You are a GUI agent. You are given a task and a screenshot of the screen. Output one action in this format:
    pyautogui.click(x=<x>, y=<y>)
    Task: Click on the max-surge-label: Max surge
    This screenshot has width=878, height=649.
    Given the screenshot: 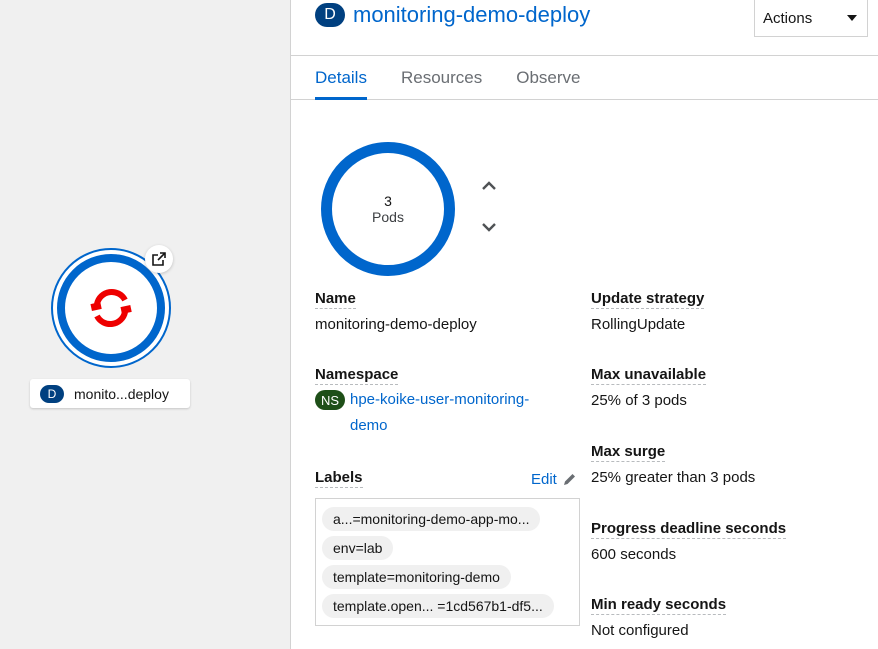 What is the action you would take?
    pyautogui.click(x=628, y=452)
    